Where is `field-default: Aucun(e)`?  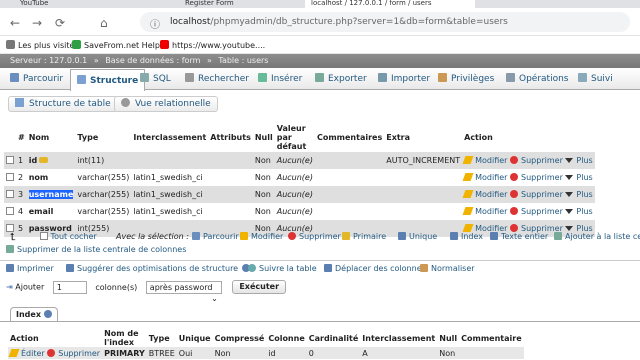
field-default: Aucun(e) is located at coordinates (294, 160).